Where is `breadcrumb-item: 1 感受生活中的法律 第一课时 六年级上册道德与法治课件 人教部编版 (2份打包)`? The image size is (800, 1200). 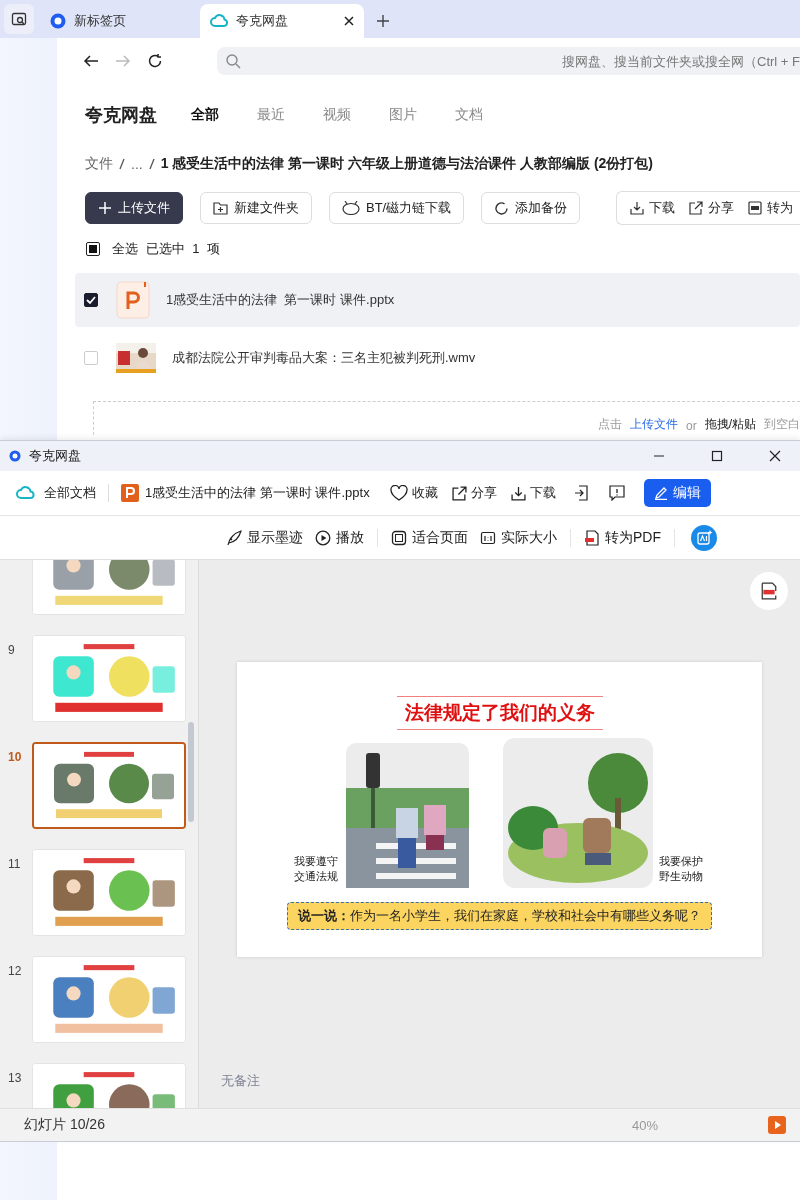
breadcrumb-item: 1 感受生活中的法律 第一课时 六年级上册道德与法治课件 人教部编版 (2份打包) is located at coordinates (407, 164).